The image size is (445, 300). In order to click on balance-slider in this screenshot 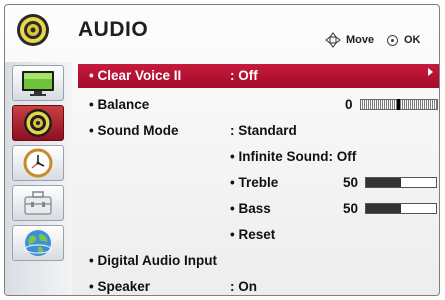, I will do `click(399, 104)`.